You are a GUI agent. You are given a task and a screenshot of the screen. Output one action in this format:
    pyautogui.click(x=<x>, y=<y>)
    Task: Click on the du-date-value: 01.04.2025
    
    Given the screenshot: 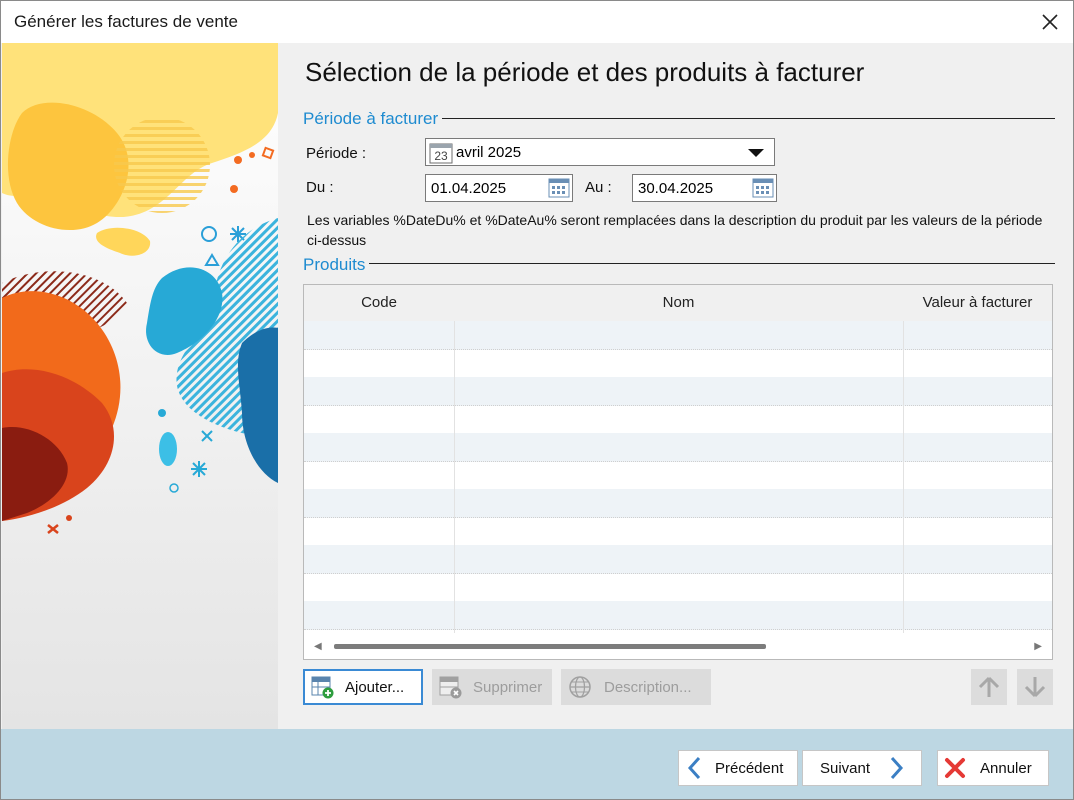 What is the action you would take?
    pyautogui.click(x=469, y=188)
    